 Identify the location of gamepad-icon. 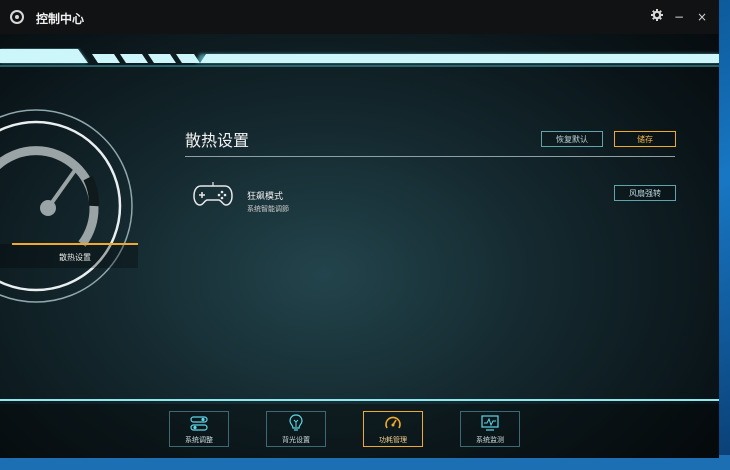
(213, 194).